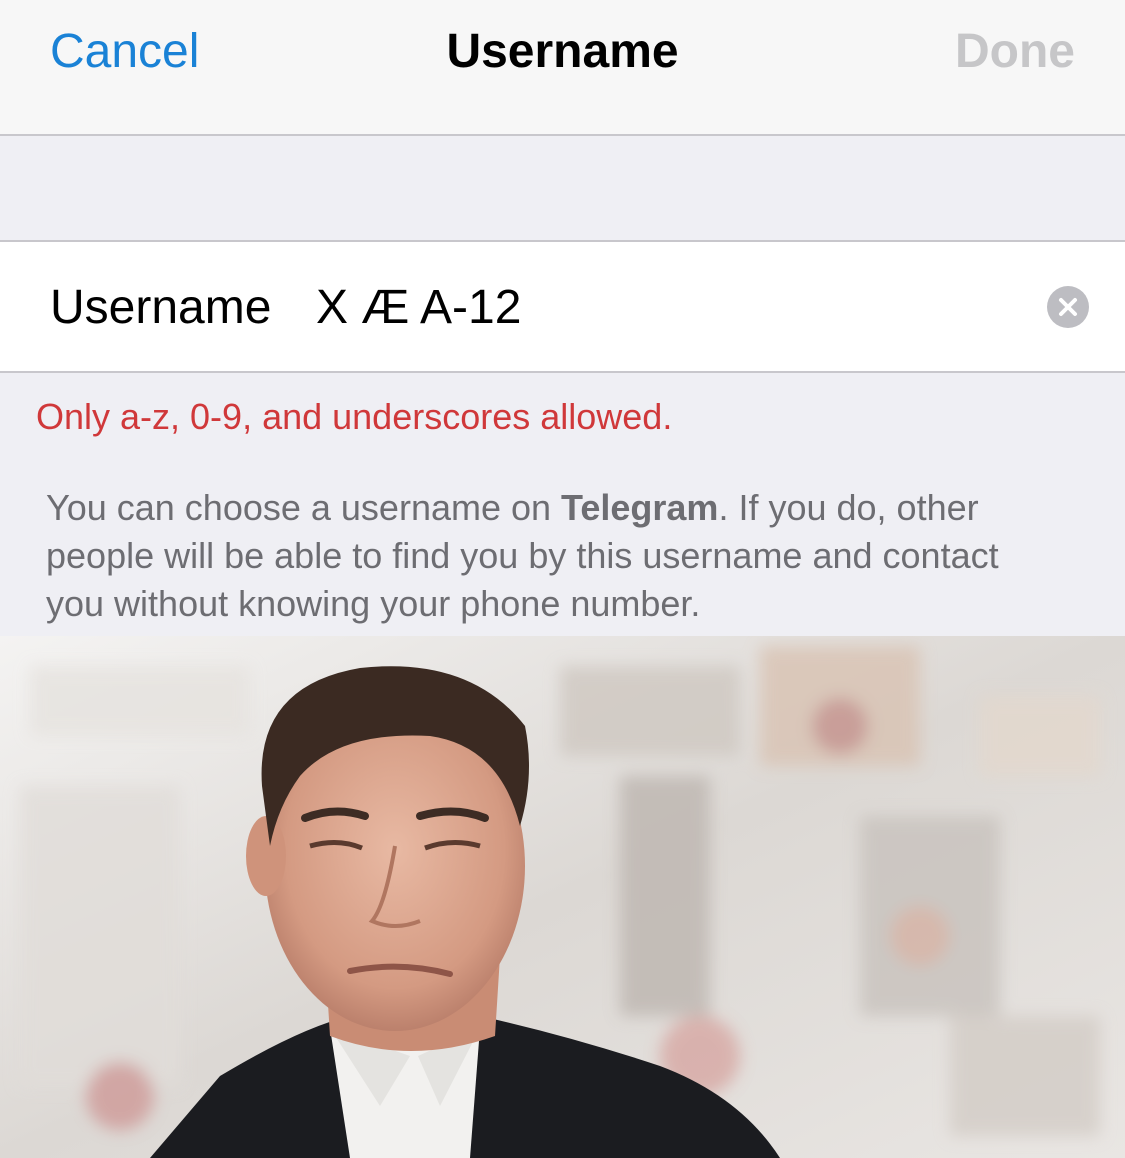 This screenshot has width=1125, height=1158. What do you see at coordinates (562, 306) in the screenshot?
I see `username-field-row: Username X Æ A-12` at bounding box center [562, 306].